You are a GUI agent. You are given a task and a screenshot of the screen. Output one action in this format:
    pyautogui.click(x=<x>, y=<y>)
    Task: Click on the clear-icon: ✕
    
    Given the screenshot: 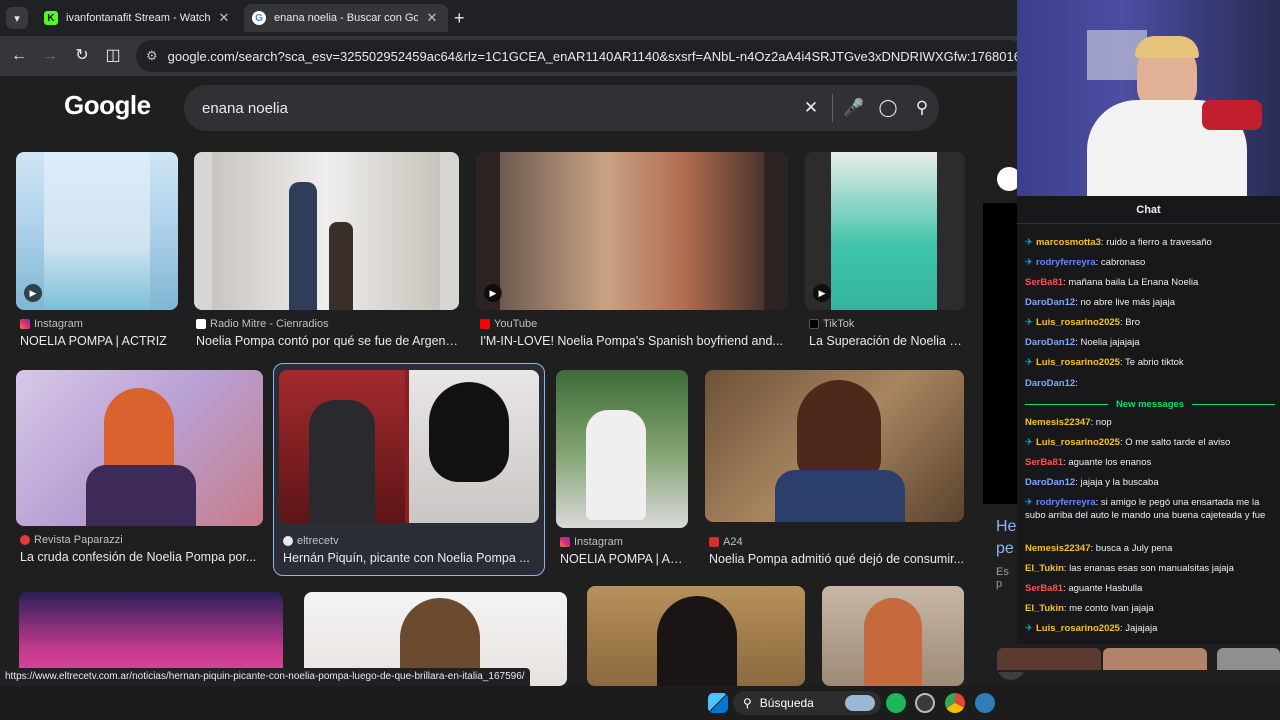 What is the action you would take?
    pyautogui.click(x=811, y=108)
    